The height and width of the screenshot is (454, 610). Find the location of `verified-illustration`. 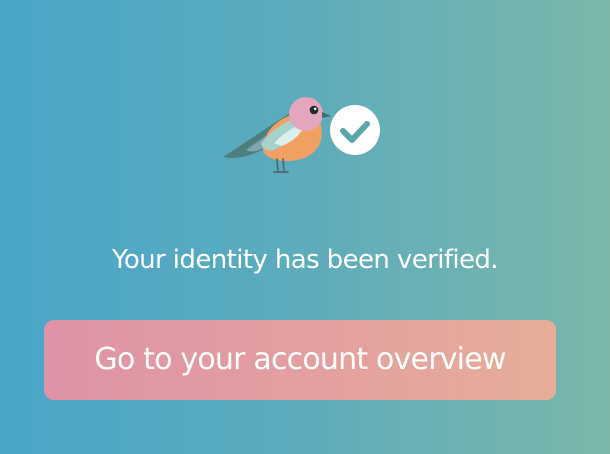

verified-illustration is located at coordinates (303, 137).